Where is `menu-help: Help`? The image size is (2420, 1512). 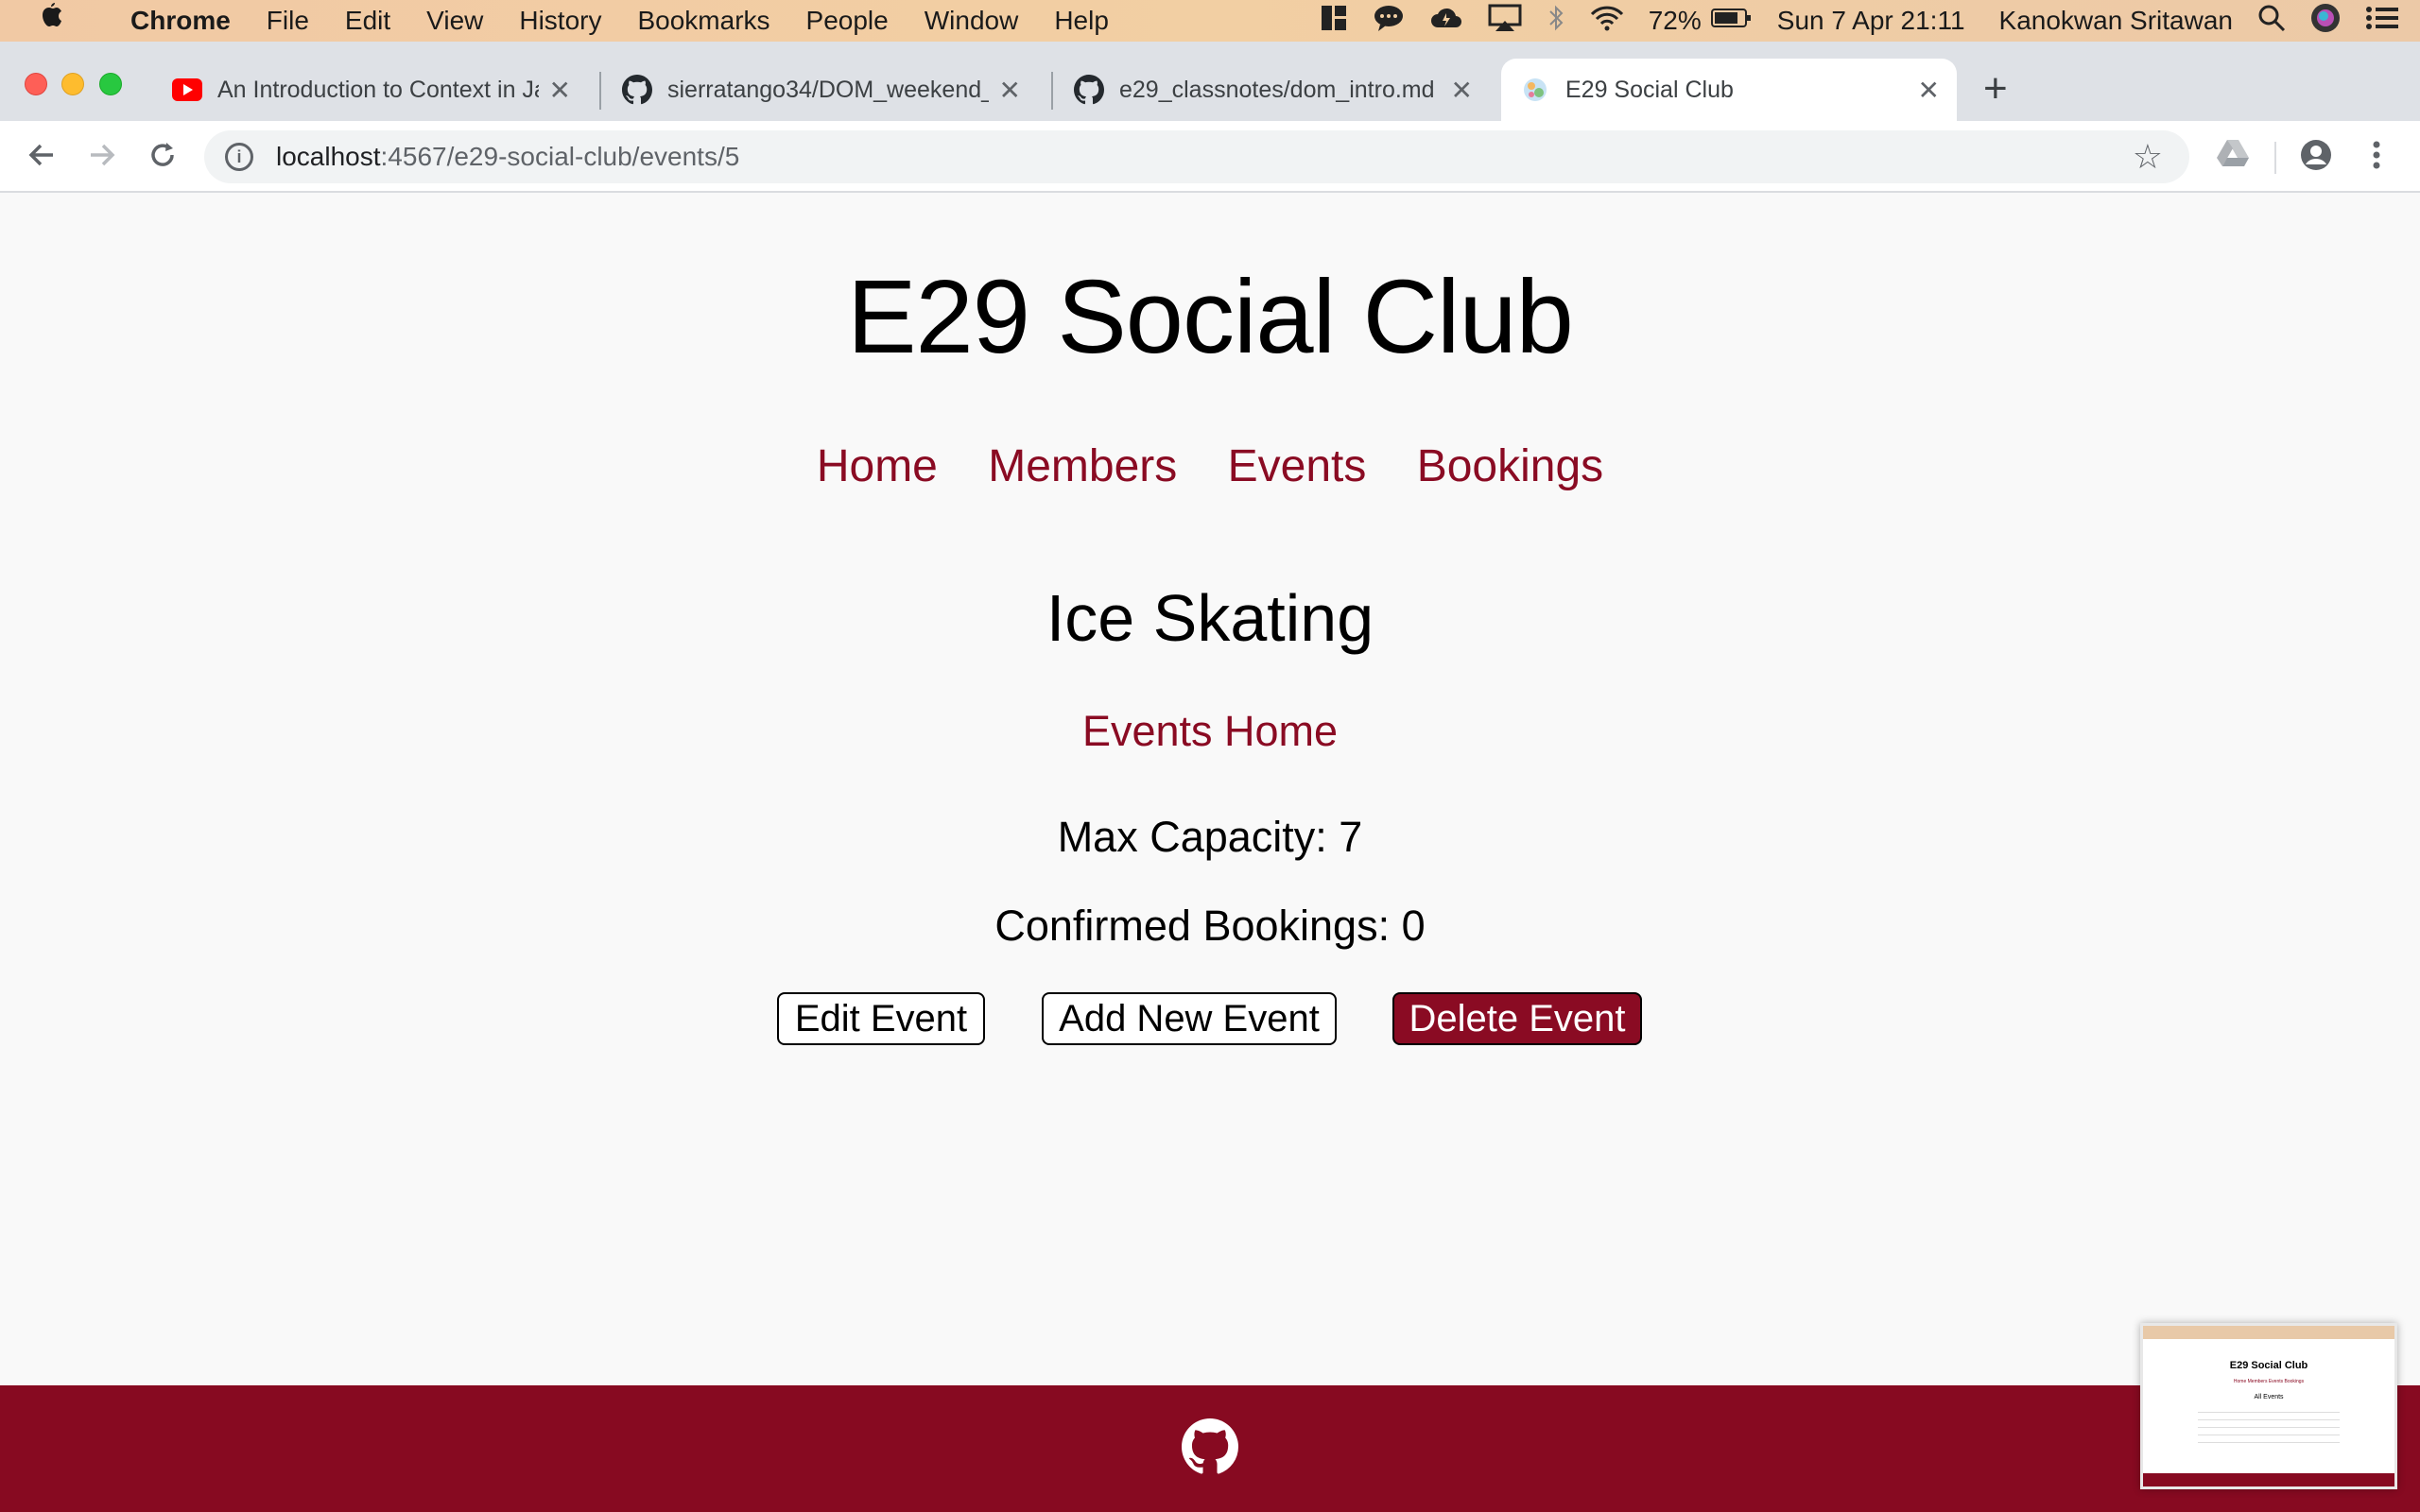 menu-help: Help is located at coordinates (1082, 21).